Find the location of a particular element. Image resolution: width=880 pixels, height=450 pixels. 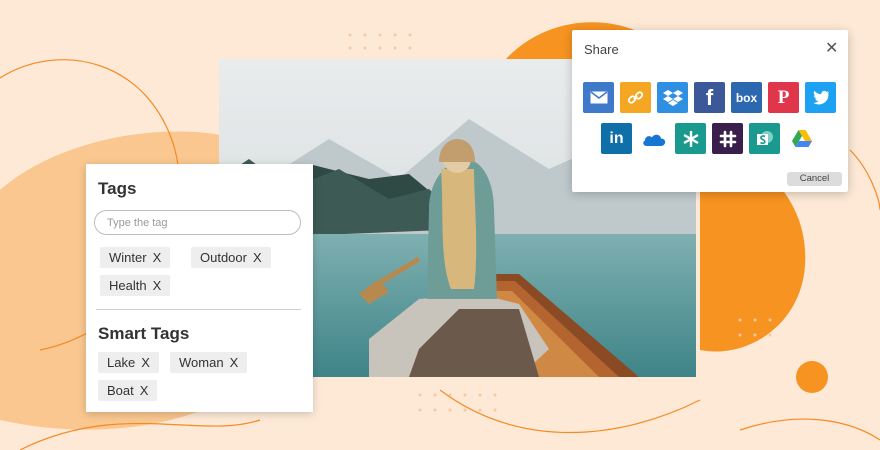

tags-title: Tags is located at coordinates (117, 188).